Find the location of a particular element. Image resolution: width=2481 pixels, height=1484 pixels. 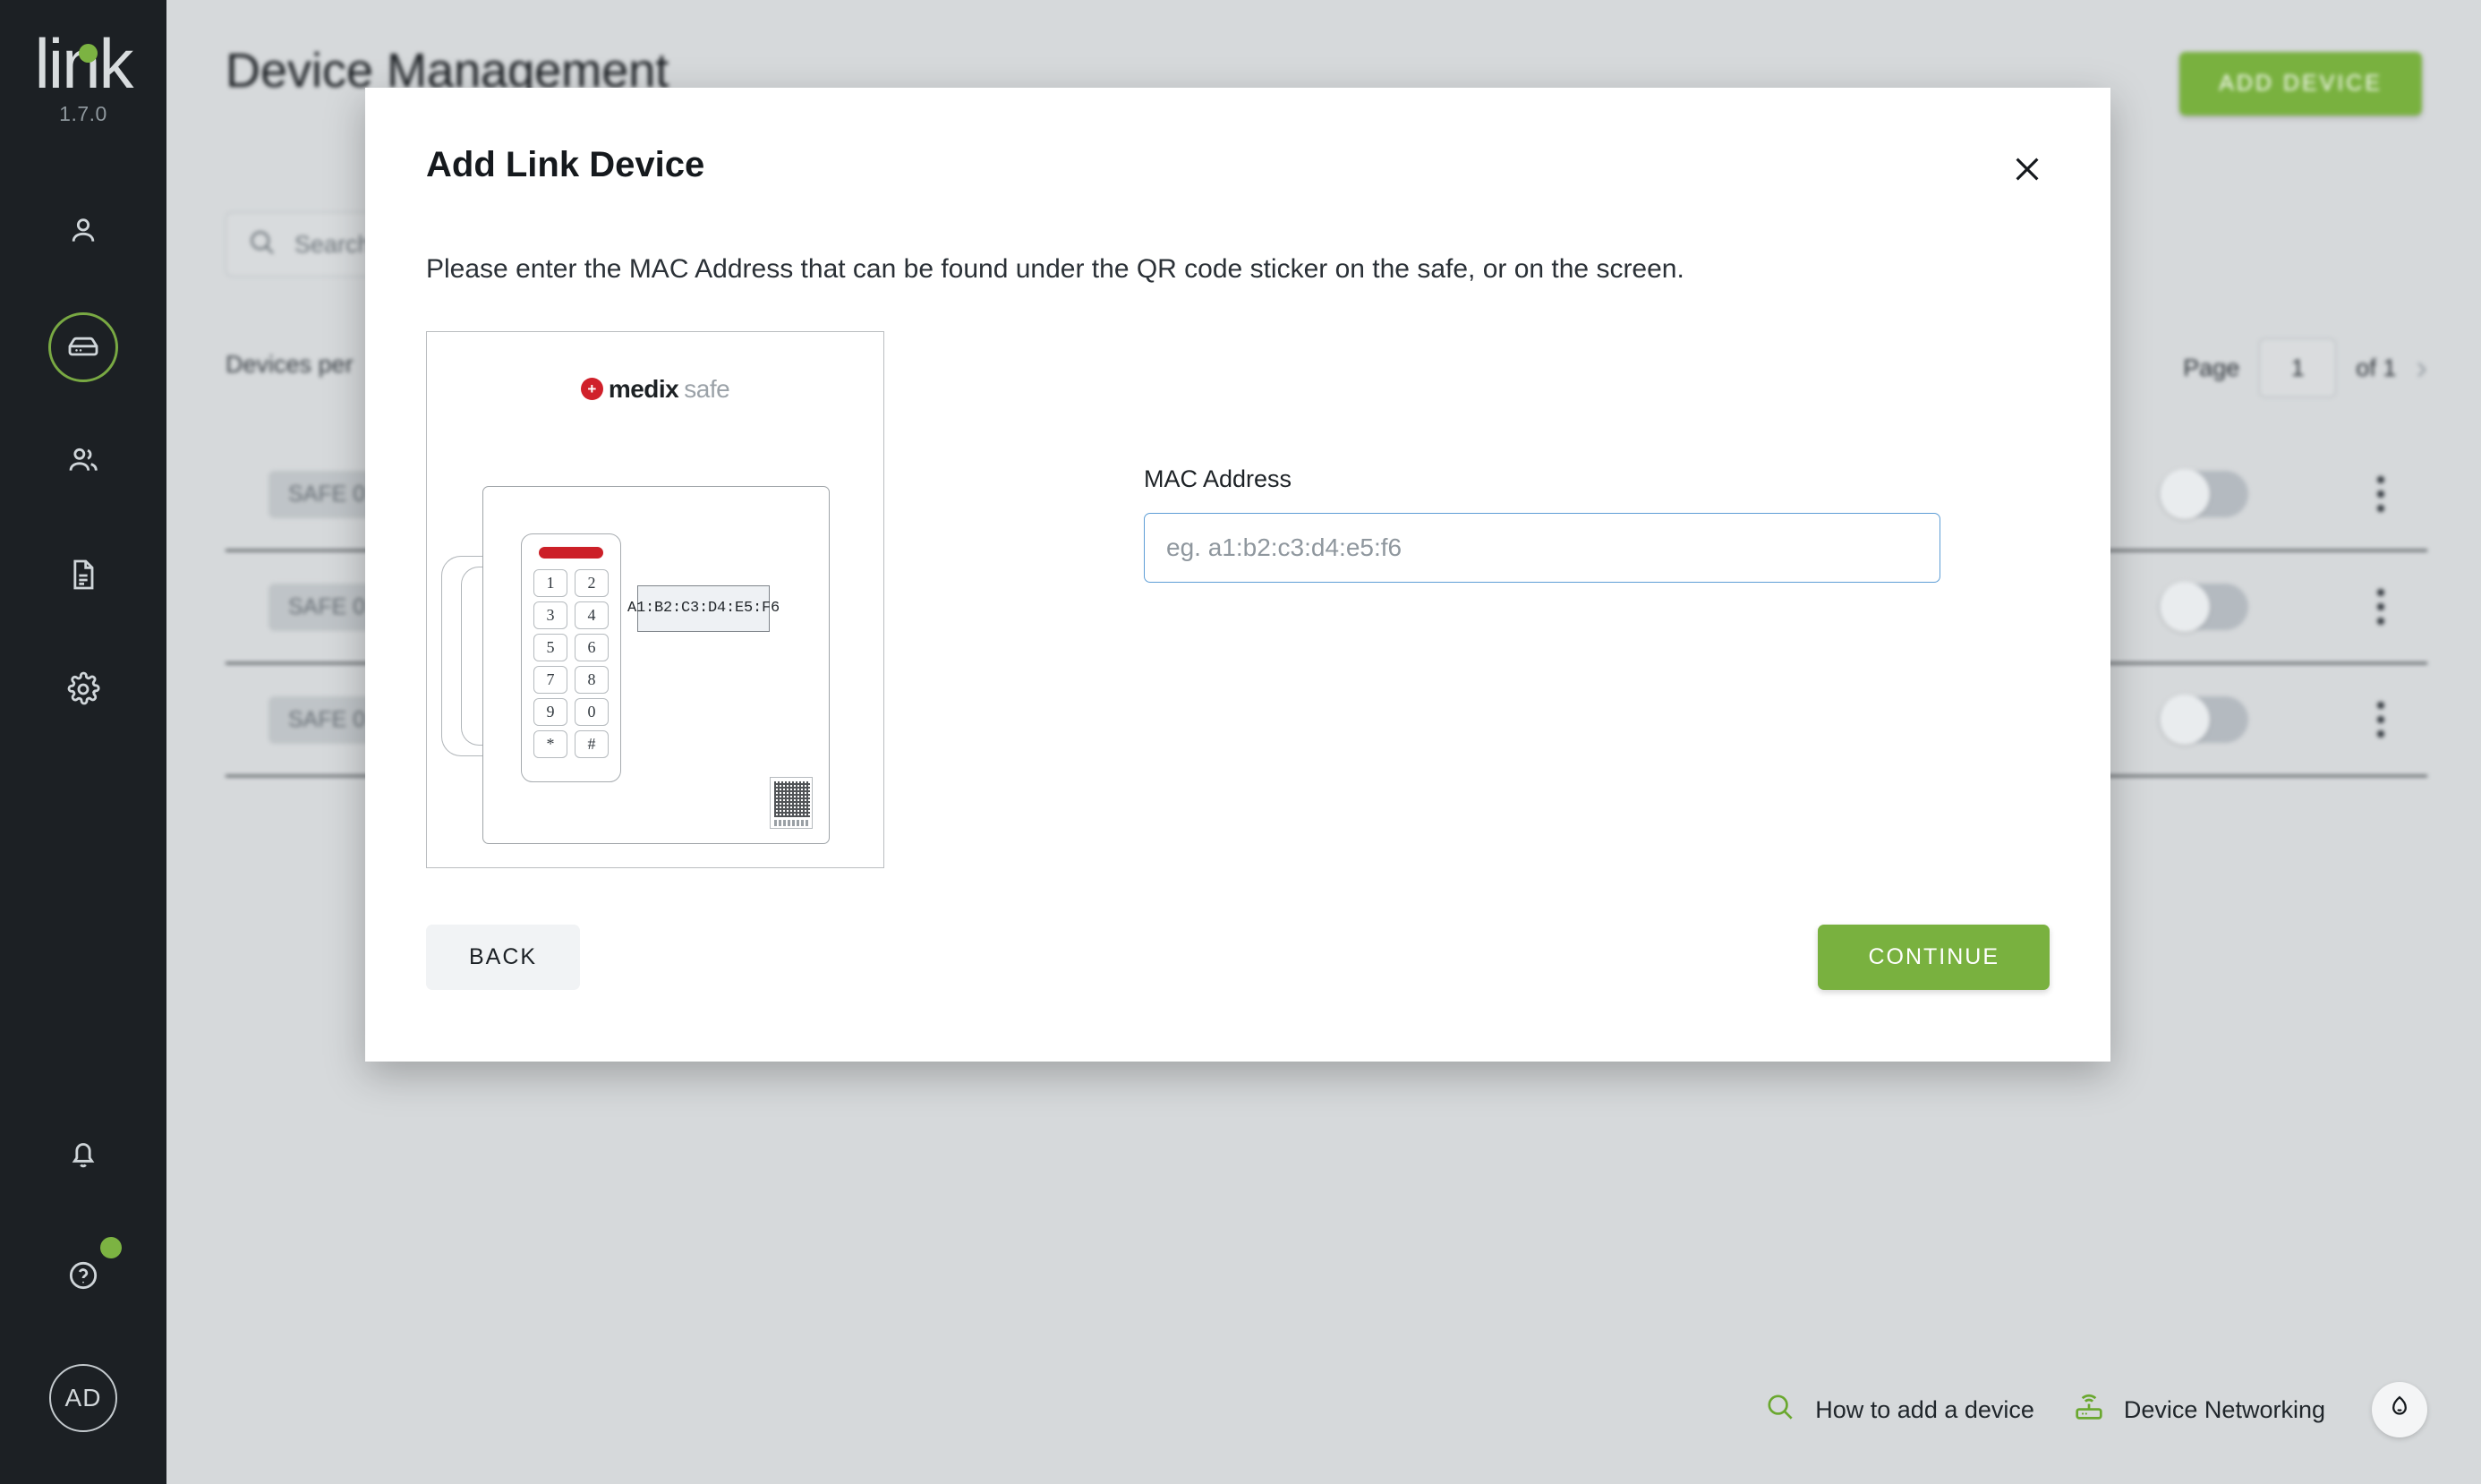

keypad-key: # is located at coordinates (592, 743).